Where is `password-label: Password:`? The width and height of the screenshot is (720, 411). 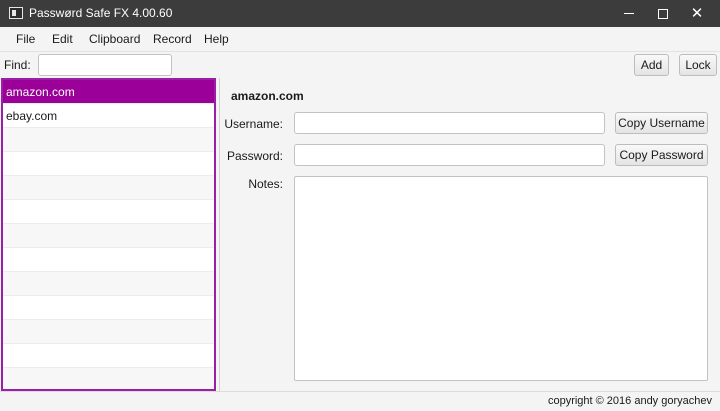 password-label: Password: is located at coordinates (254, 156).